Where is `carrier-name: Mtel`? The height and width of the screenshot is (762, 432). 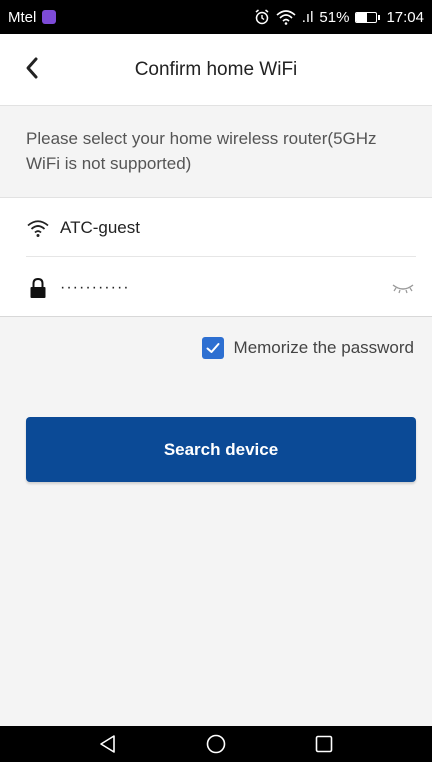 carrier-name: Mtel is located at coordinates (22, 17).